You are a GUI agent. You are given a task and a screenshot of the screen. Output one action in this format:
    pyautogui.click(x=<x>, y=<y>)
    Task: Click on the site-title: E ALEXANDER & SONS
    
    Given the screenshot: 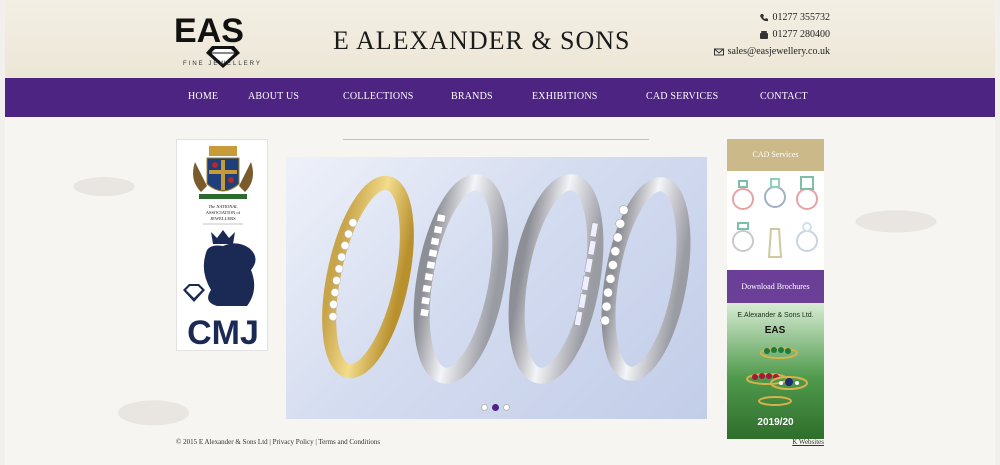 What is the action you would take?
    pyautogui.click(x=482, y=40)
    